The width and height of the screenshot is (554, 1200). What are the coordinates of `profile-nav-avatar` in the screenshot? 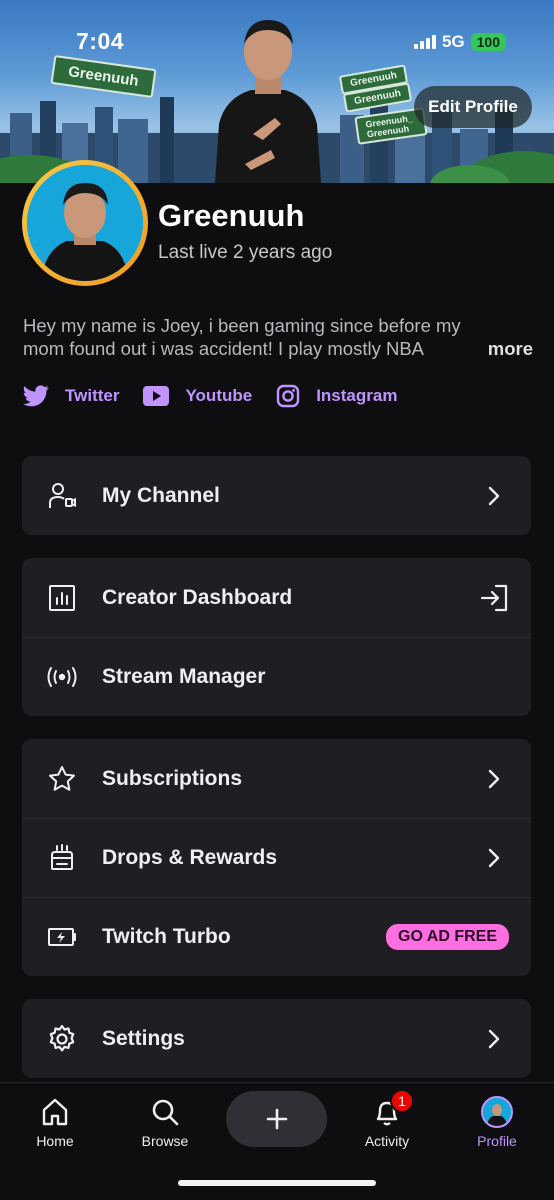 It's located at (497, 1112).